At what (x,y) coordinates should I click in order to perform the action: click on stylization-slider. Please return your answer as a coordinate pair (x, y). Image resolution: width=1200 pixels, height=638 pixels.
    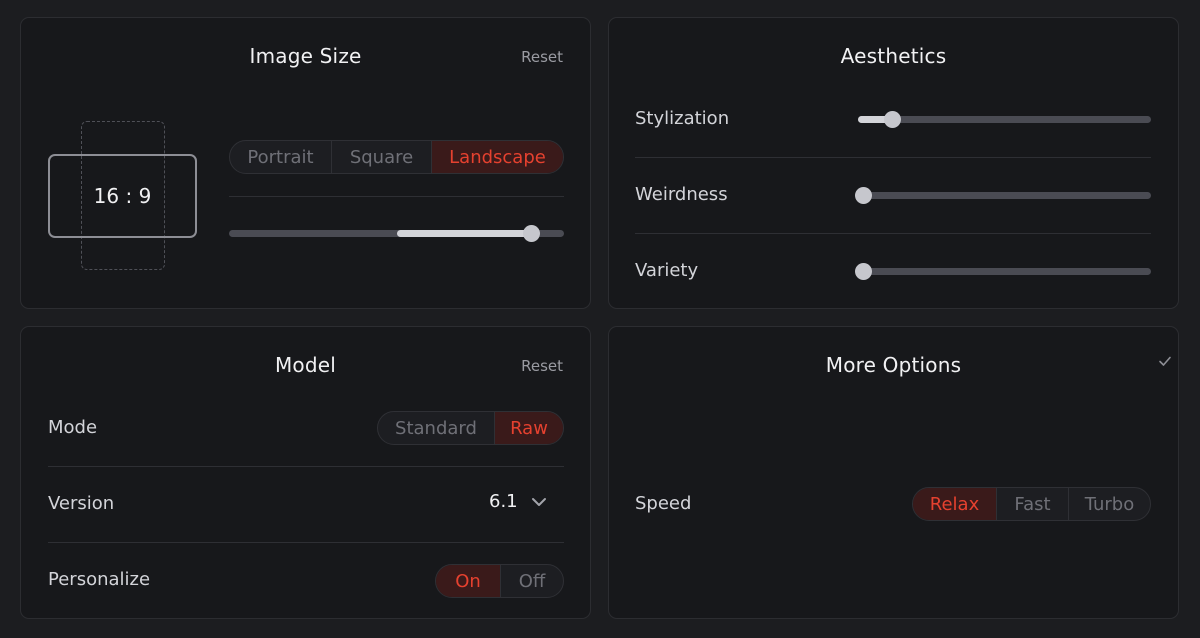
    Looking at the image, I should click on (1004, 119).